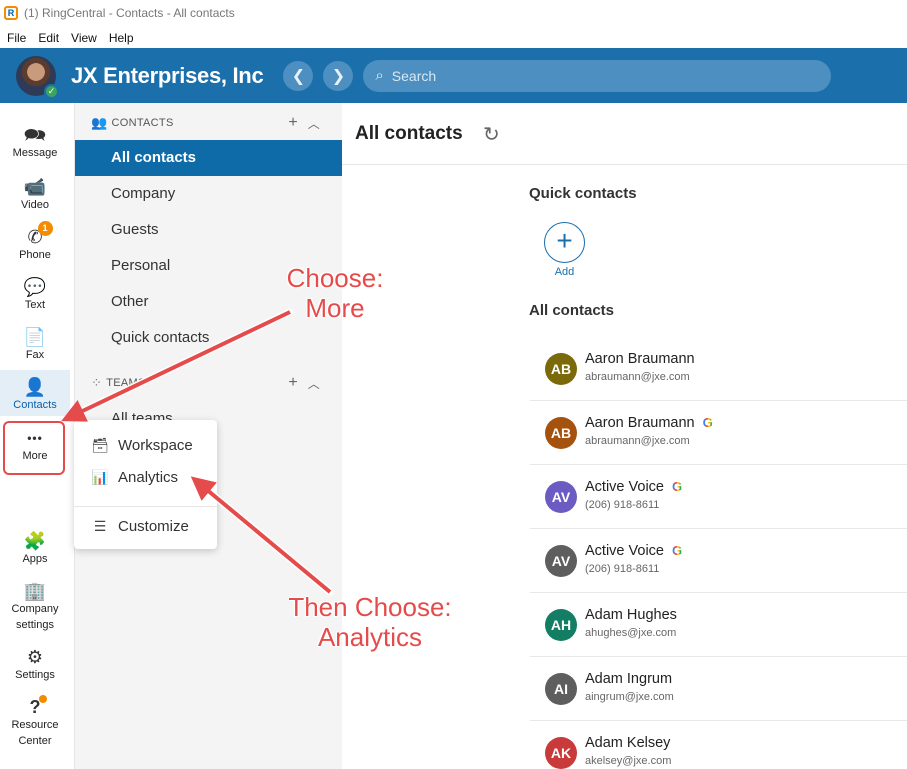 This screenshot has height=769, width=907. What do you see at coordinates (261, 535) in the screenshot?
I see `arrow-to-analytics` at bounding box center [261, 535].